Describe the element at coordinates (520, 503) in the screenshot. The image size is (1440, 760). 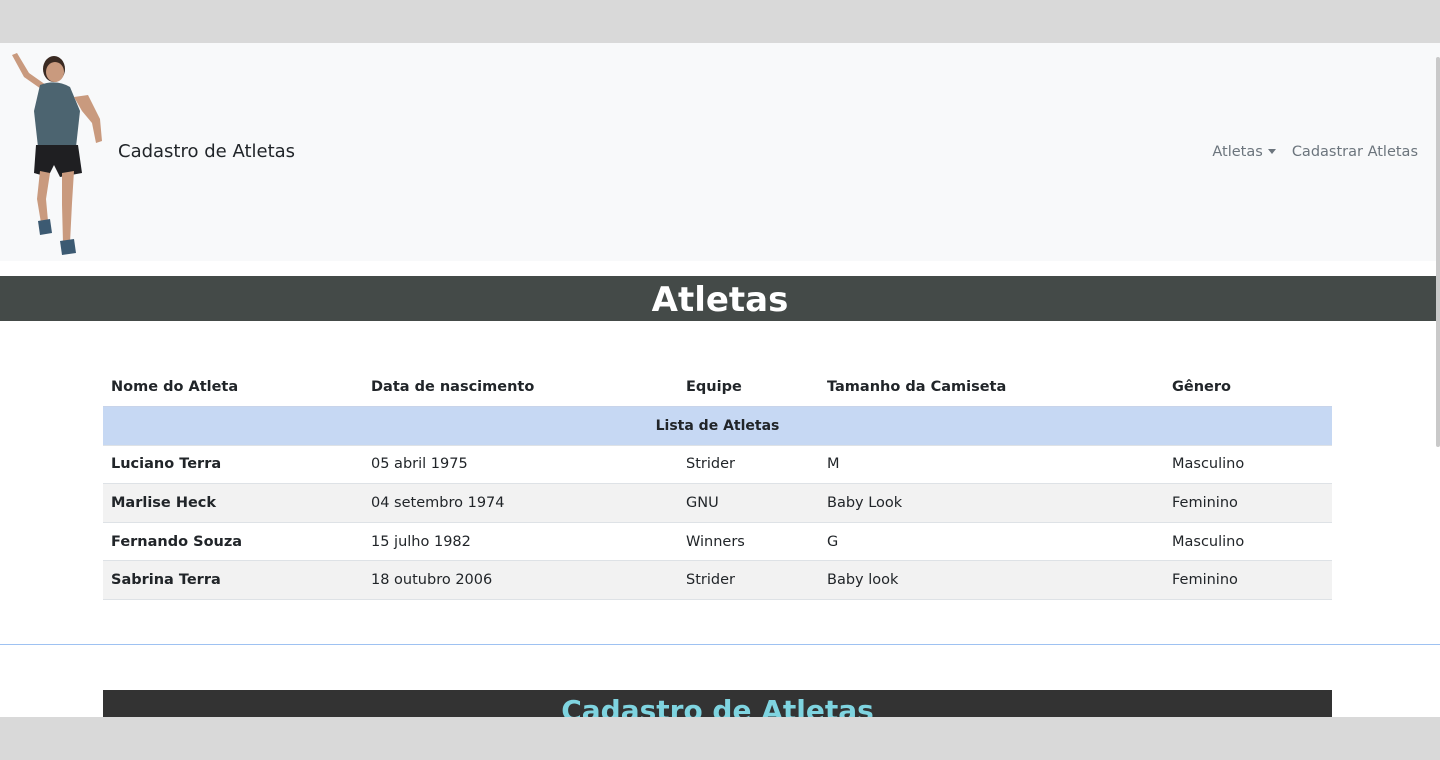
I see `cell-data: 04 setembro 1974` at that location.